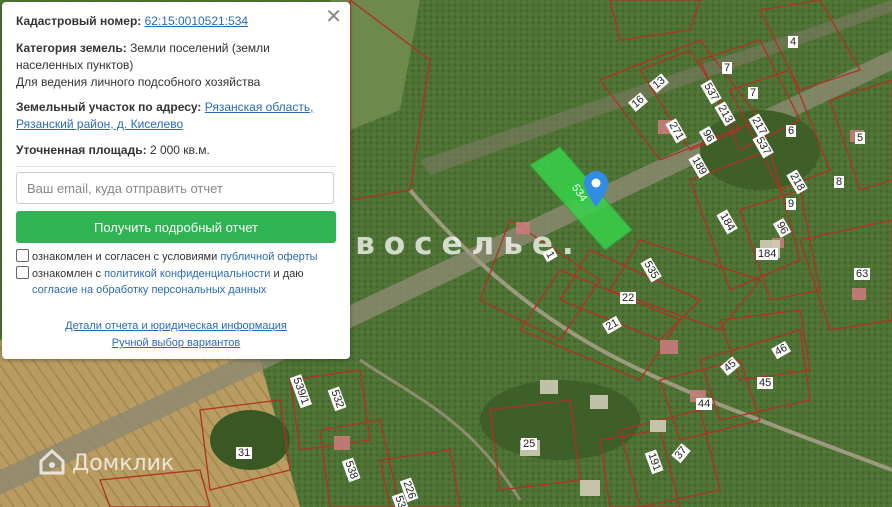  I want to click on privacy-policy-link: политикой конфиденциальности, so click(187, 274).